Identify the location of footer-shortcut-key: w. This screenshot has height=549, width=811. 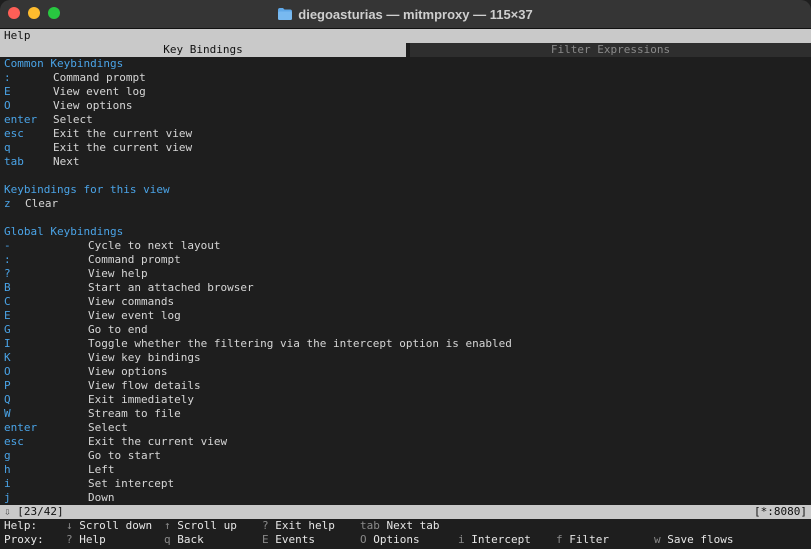
(657, 539).